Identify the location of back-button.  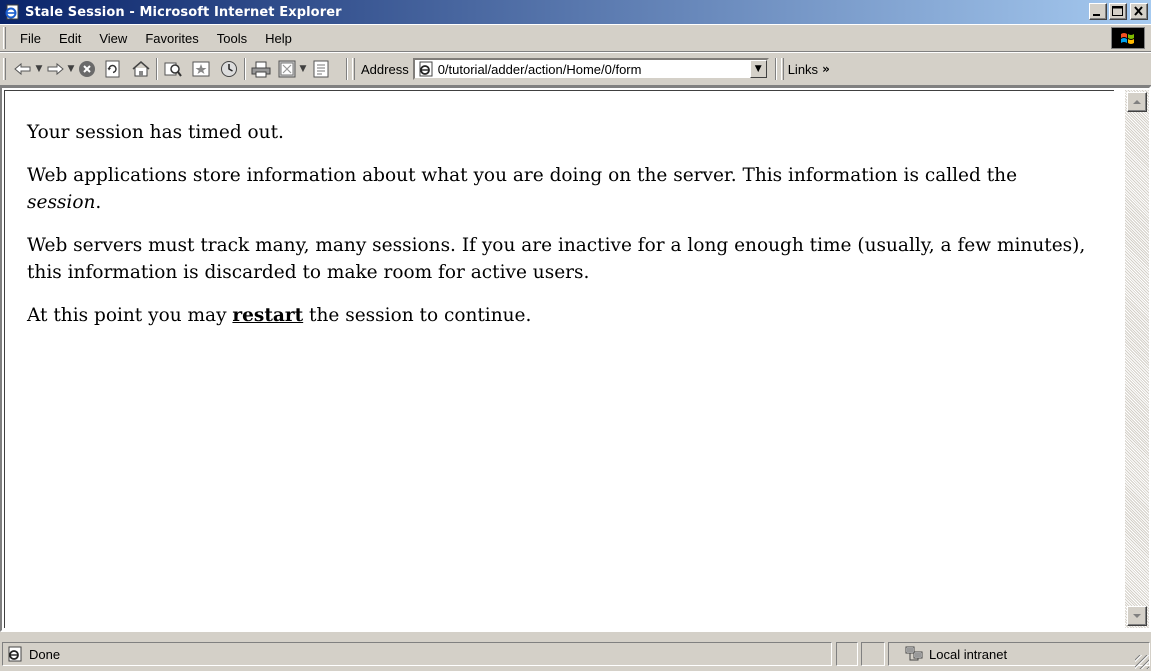
(23, 69).